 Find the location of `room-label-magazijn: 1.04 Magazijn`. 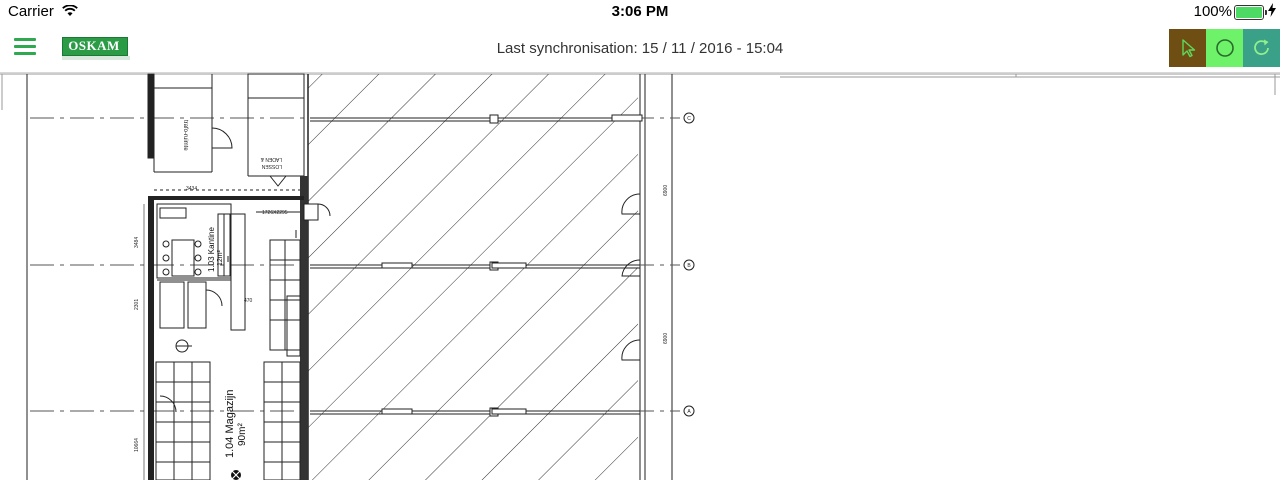

room-label-magazijn: 1.04 Magazijn is located at coordinates (230, 424).